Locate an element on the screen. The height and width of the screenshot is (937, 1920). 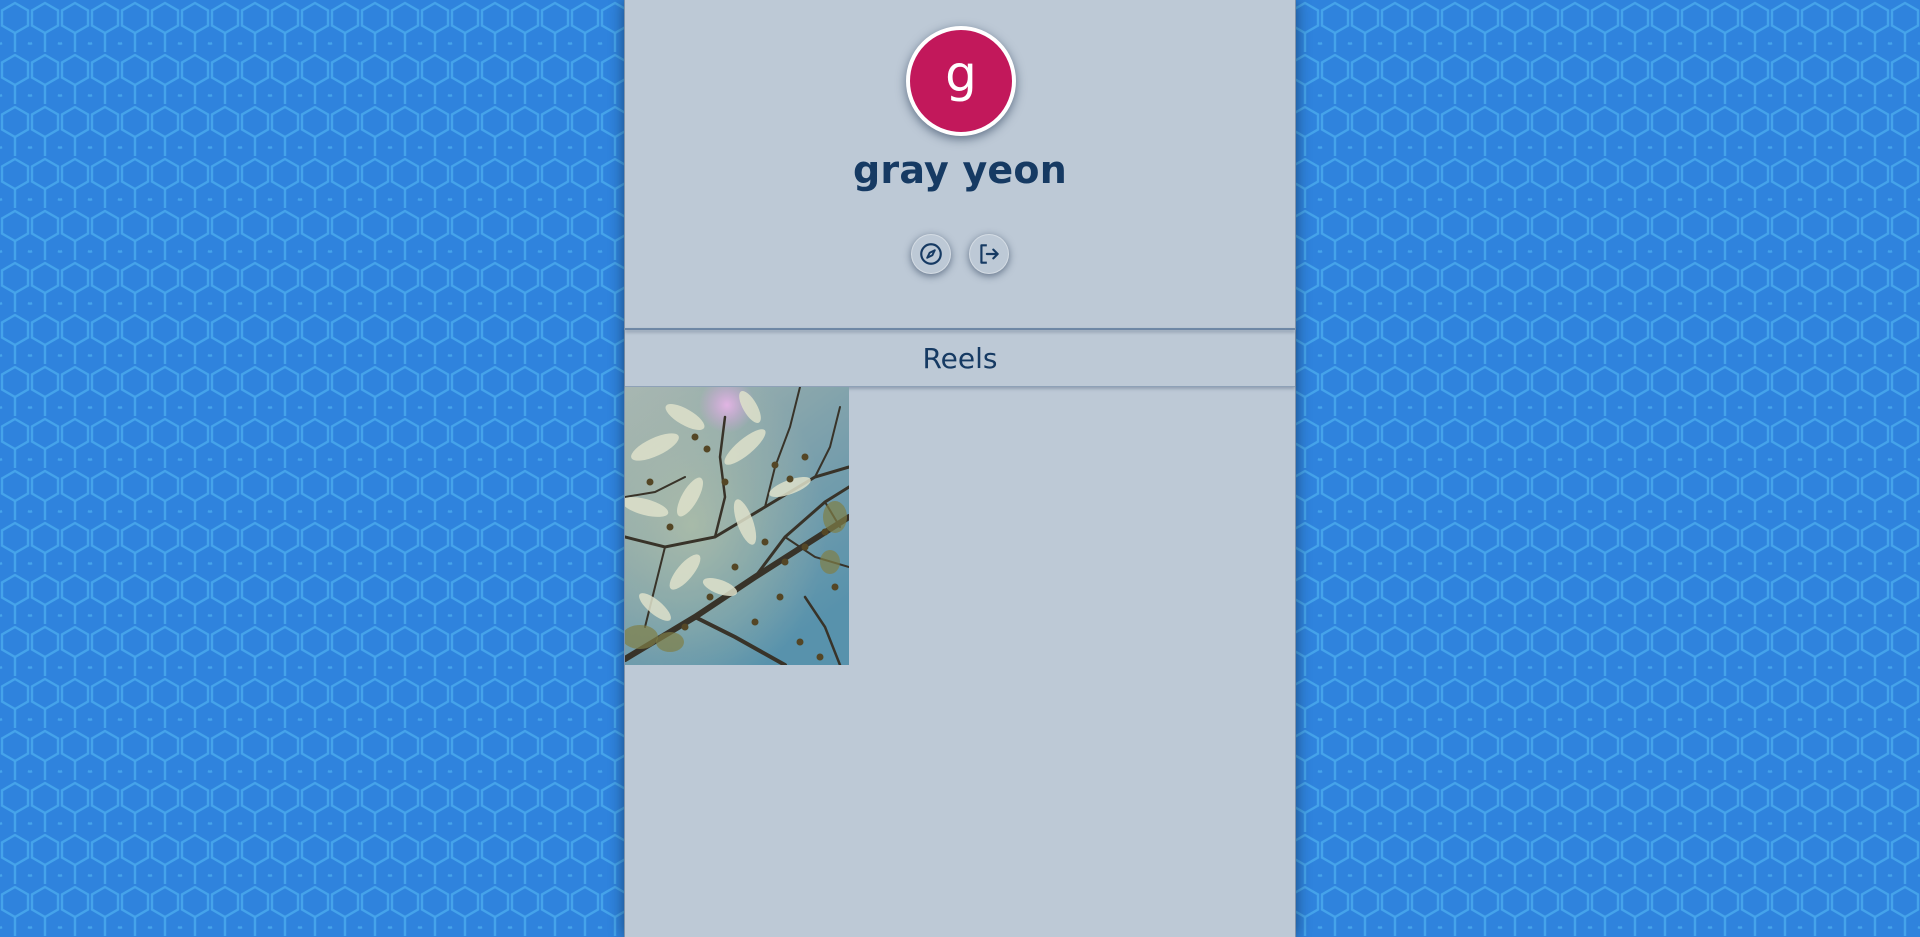
logout-button is located at coordinates (989, 254).